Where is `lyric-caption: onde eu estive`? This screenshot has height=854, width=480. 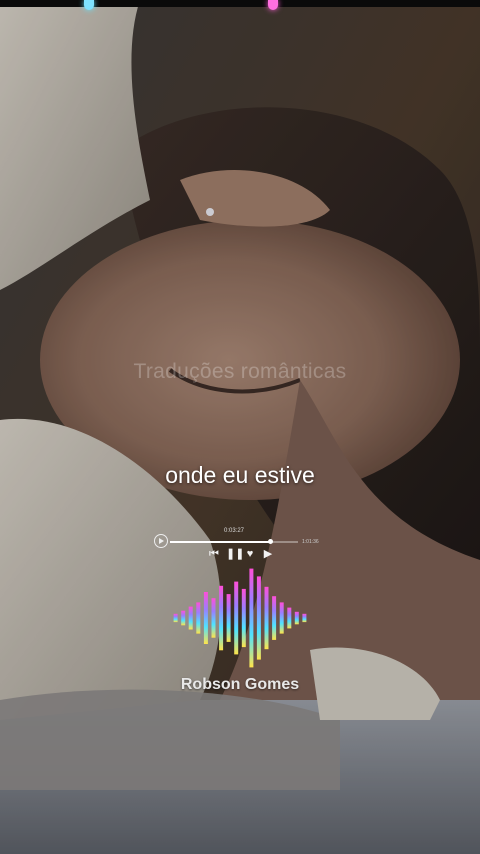 lyric-caption: onde eu estive is located at coordinates (240, 475).